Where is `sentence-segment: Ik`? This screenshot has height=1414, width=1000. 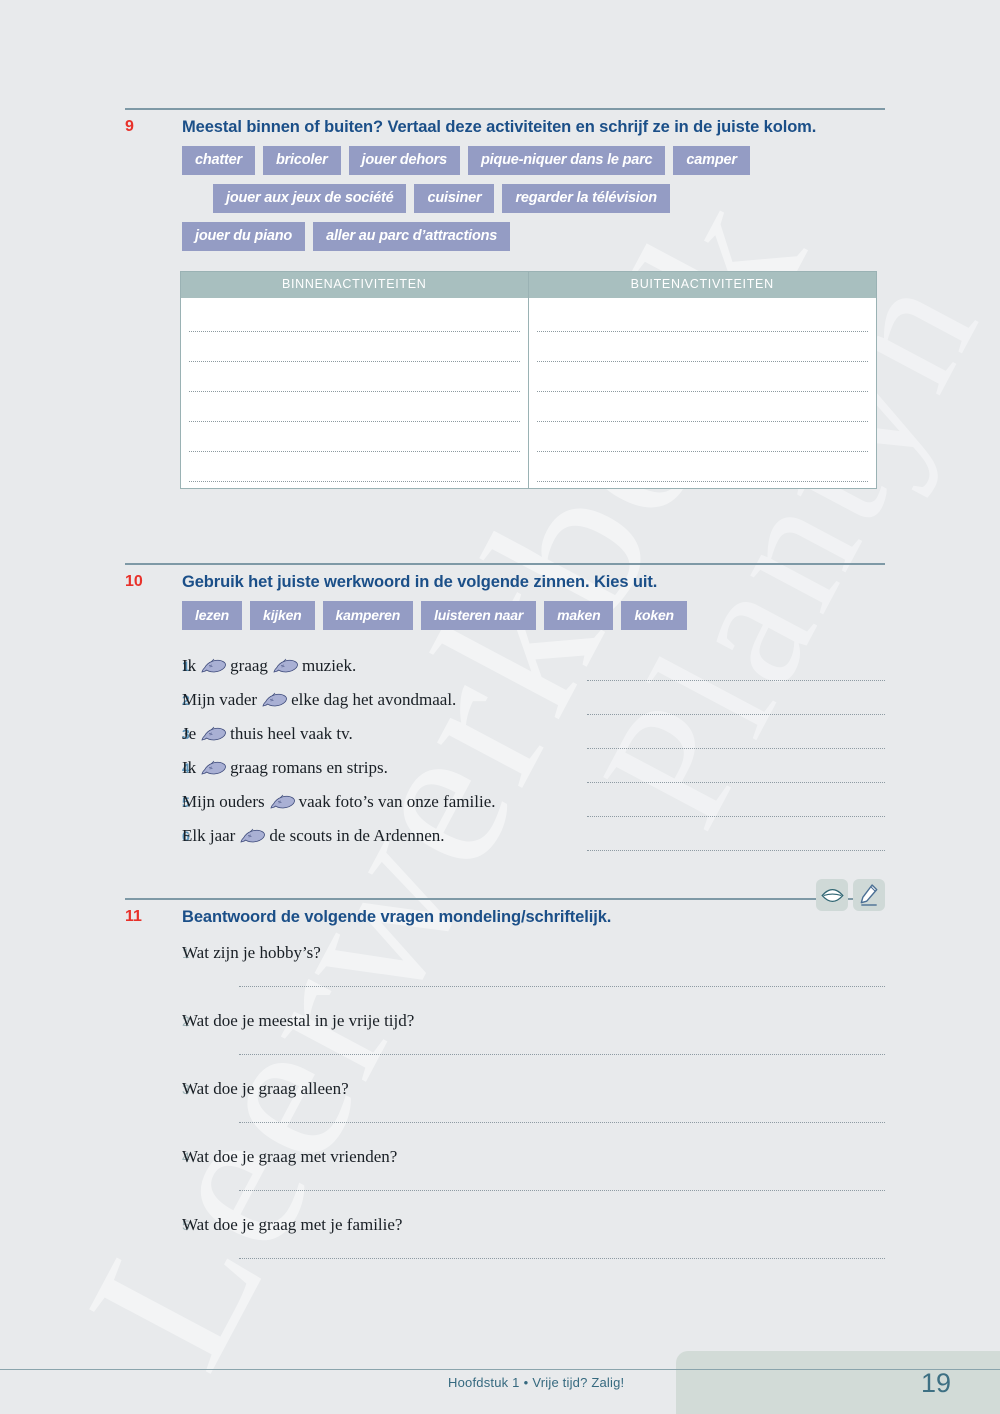 sentence-segment: Ik is located at coordinates (189, 665).